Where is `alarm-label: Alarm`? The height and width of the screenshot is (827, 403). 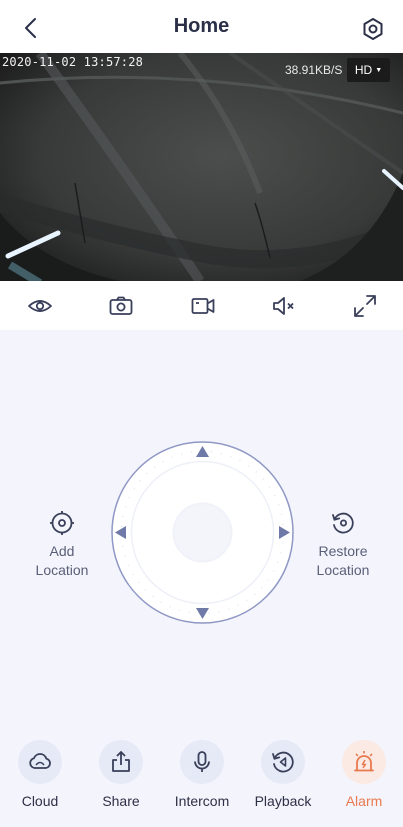 alarm-label: Alarm is located at coordinates (364, 801).